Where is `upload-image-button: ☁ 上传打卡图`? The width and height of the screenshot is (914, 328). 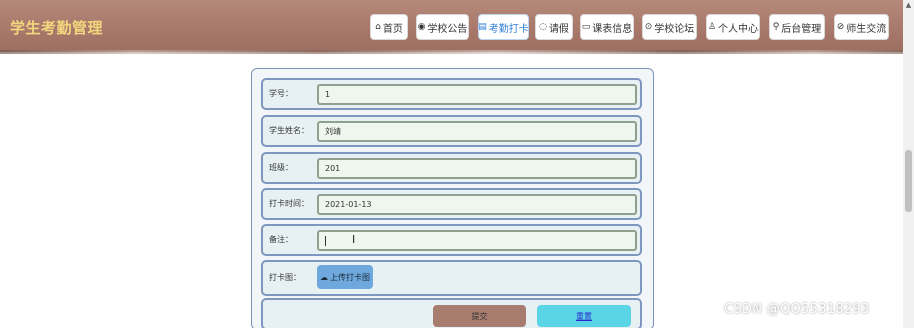 upload-image-button: ☁ 上传打卡图 is located at coordinates (345, 277).